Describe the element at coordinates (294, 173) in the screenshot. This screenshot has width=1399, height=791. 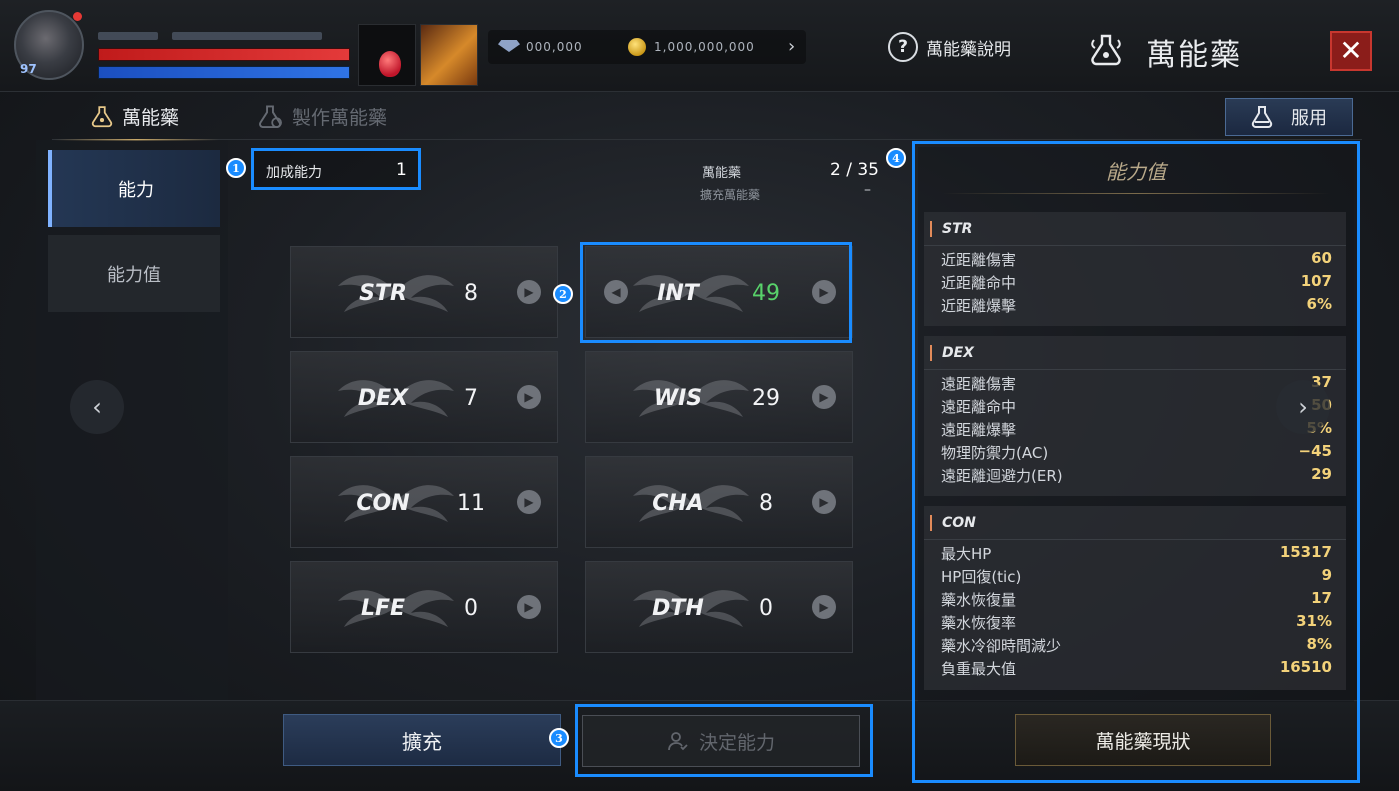
I see `bonus-ability-label: 加成能力` at that location.